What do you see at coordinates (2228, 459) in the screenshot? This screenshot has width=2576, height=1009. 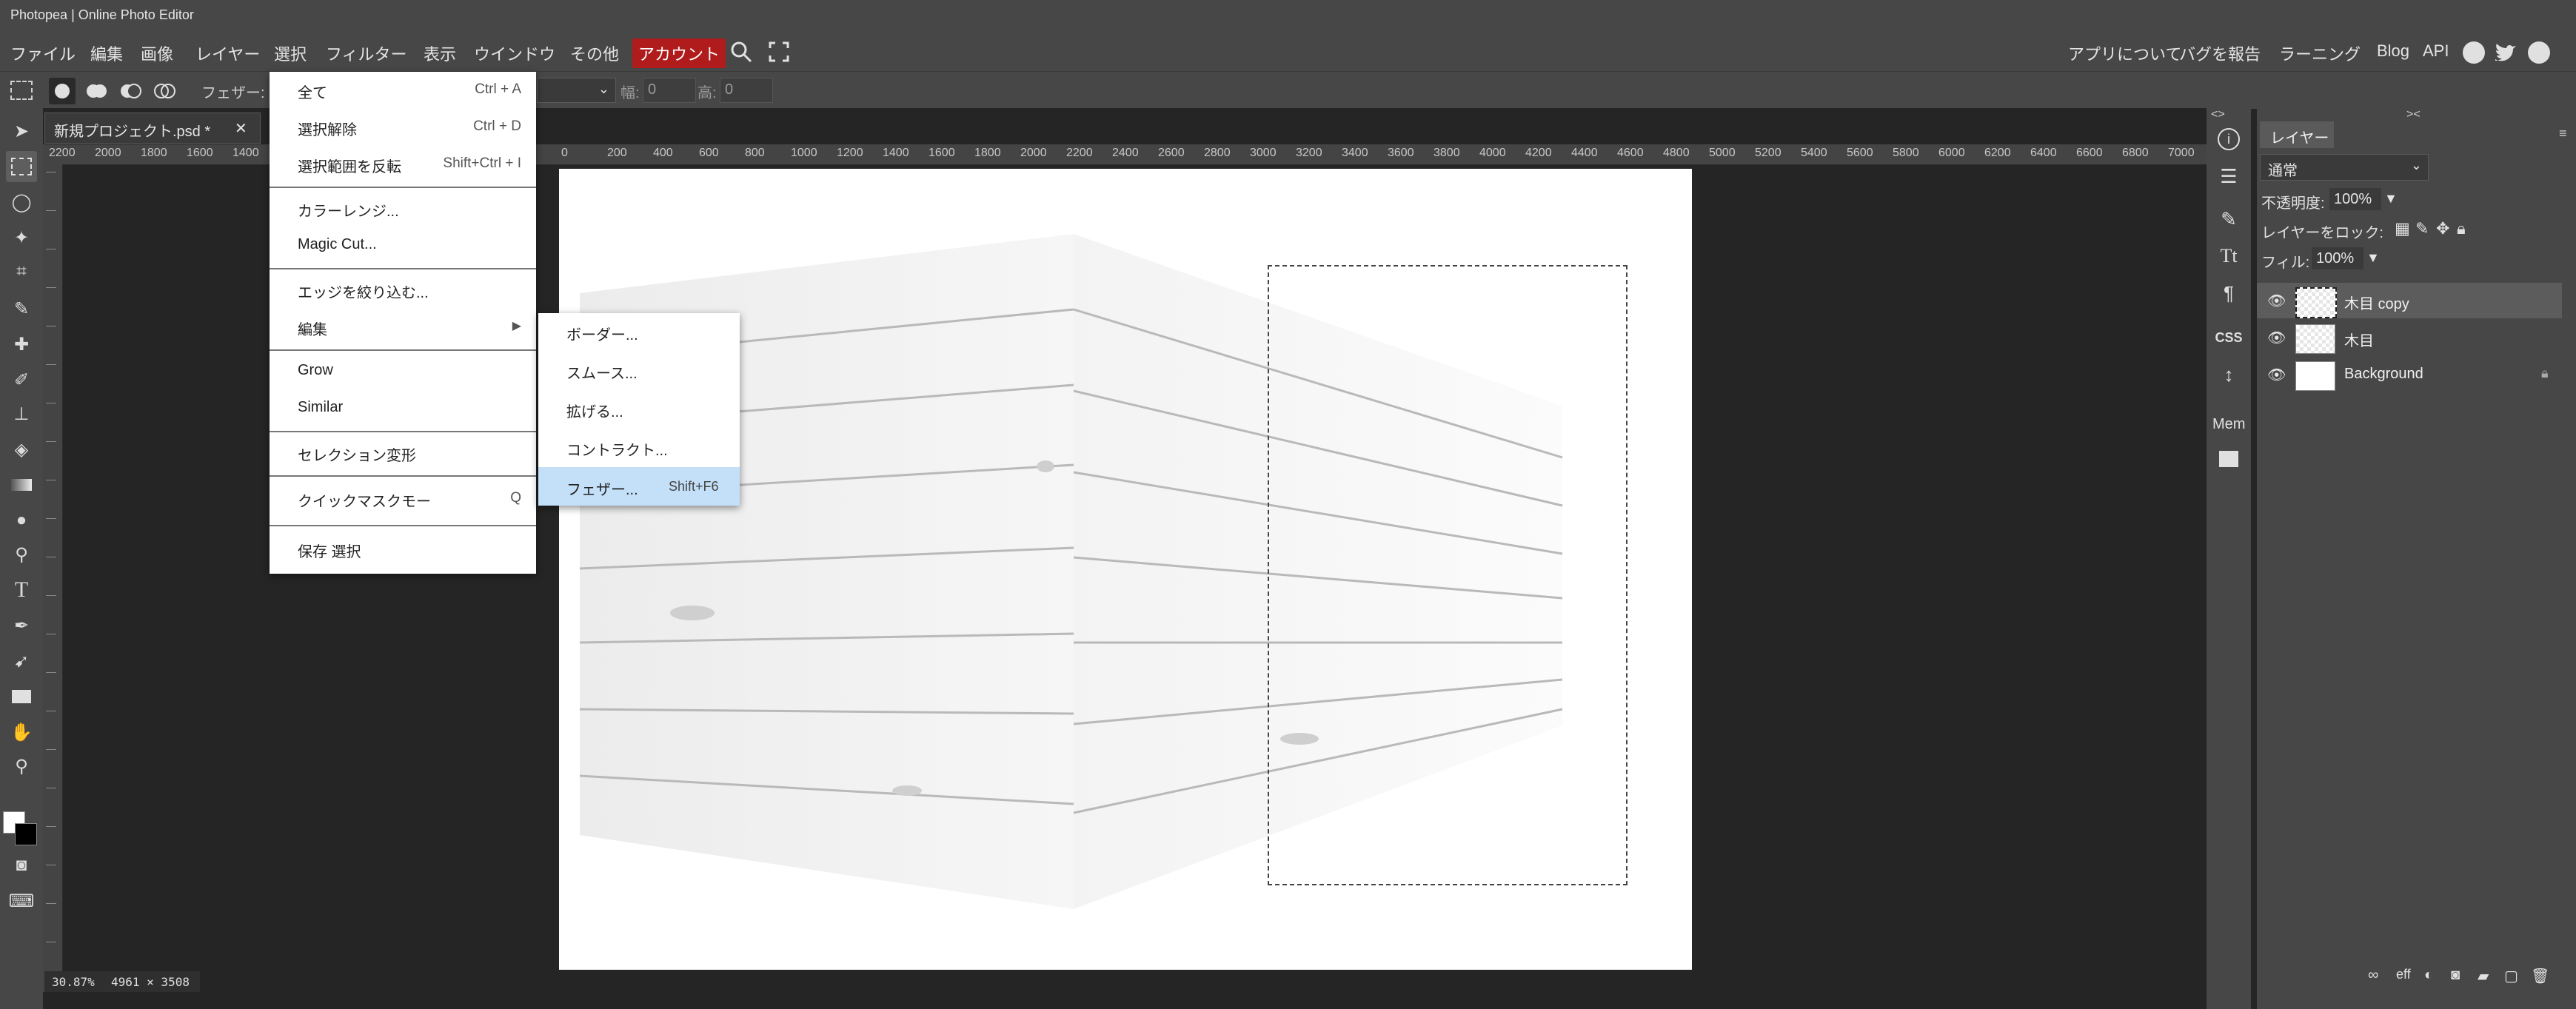 I see `image-icon` at bounding box center [2228, 459].